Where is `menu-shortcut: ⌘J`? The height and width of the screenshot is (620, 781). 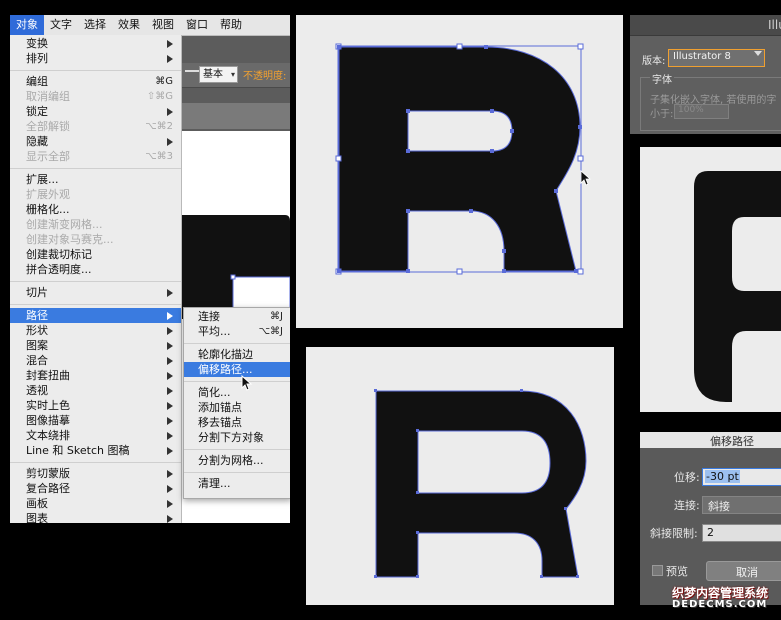 menu-shortcut: ⌘J is located at coordinates (276, 316).